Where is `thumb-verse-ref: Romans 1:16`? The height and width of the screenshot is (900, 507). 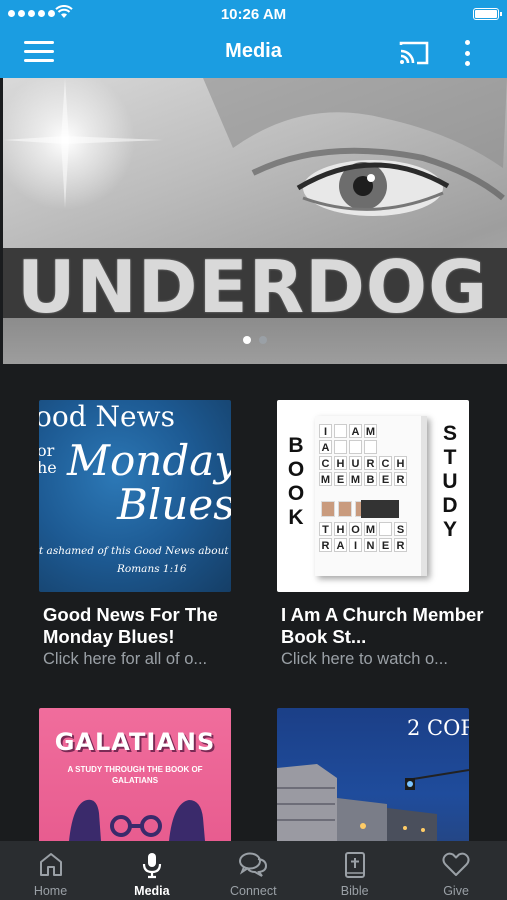
thumb-verse-ref: Romans 1:16 is located at coordinates (152, 569).